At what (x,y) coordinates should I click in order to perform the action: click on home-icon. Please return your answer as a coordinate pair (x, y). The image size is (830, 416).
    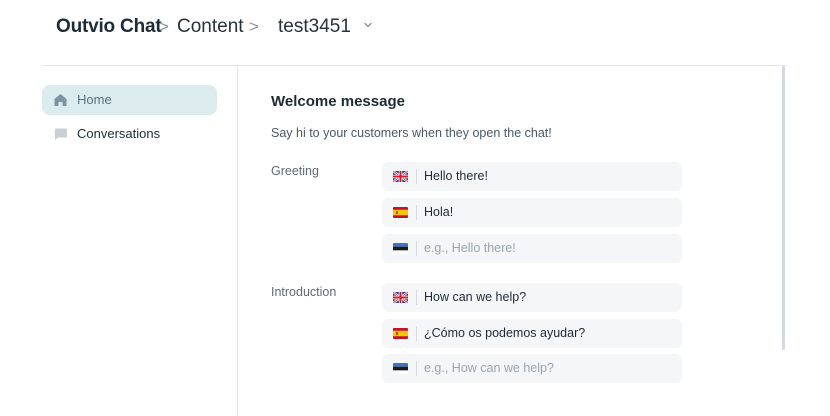
    Looking at the image, I should click on (60, 100).